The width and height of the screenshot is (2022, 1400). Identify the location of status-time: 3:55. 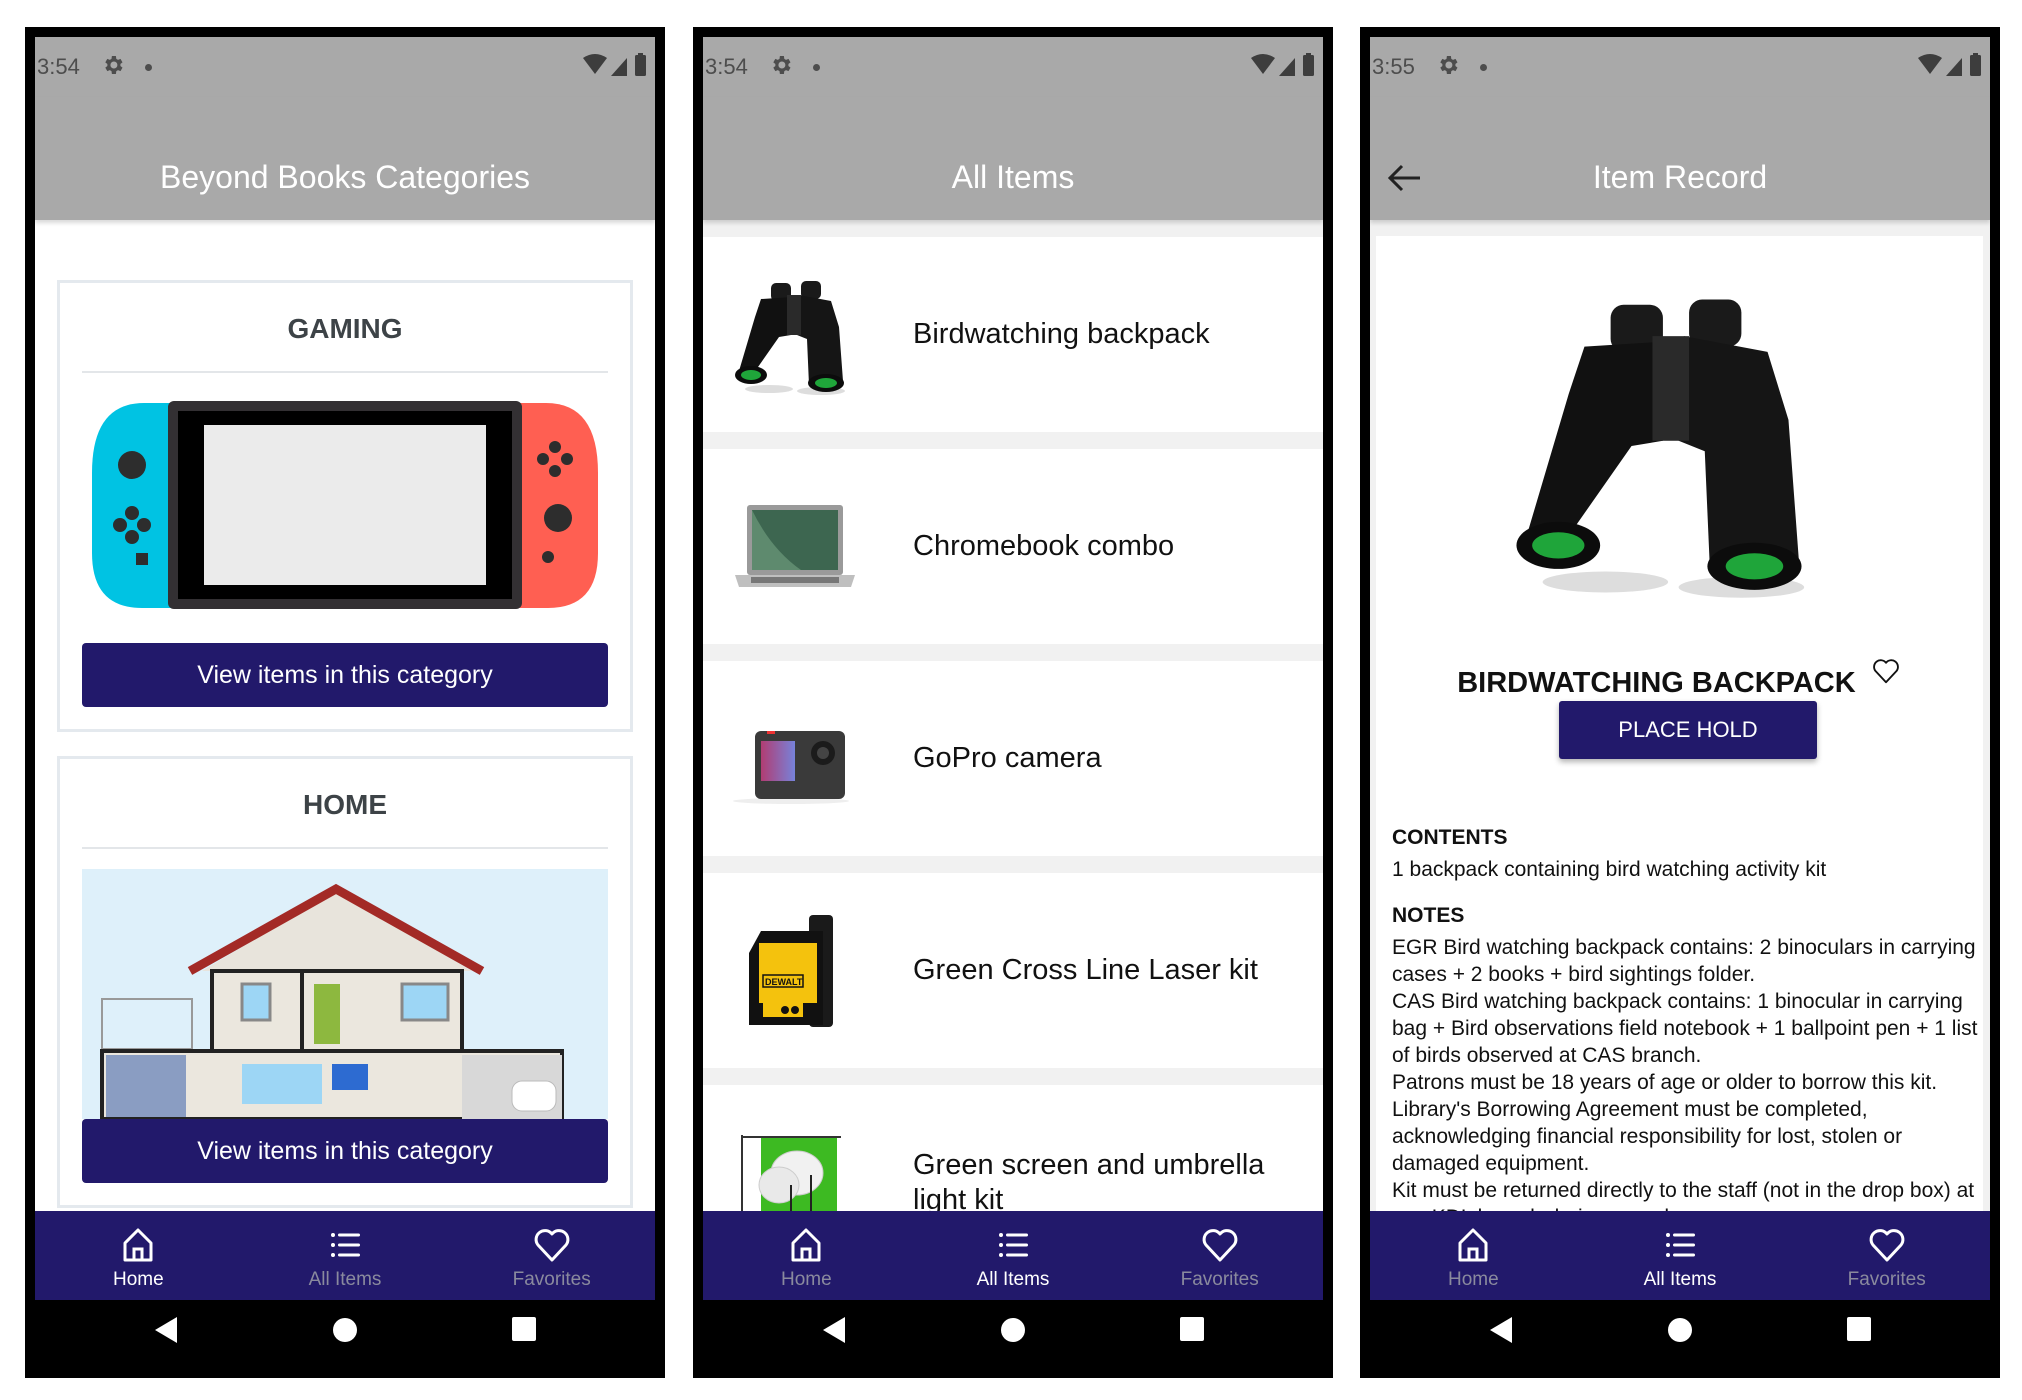
(1393, 66).